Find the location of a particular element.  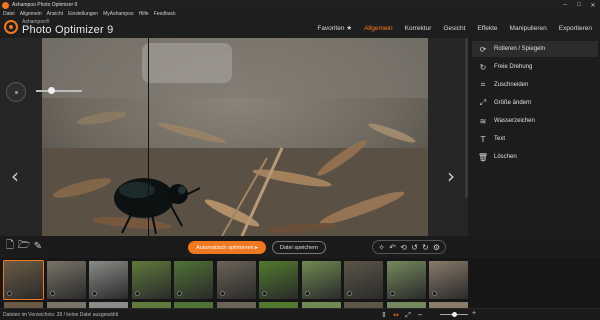

tab-effekte: Effekte is located at coordinates (487, 28).